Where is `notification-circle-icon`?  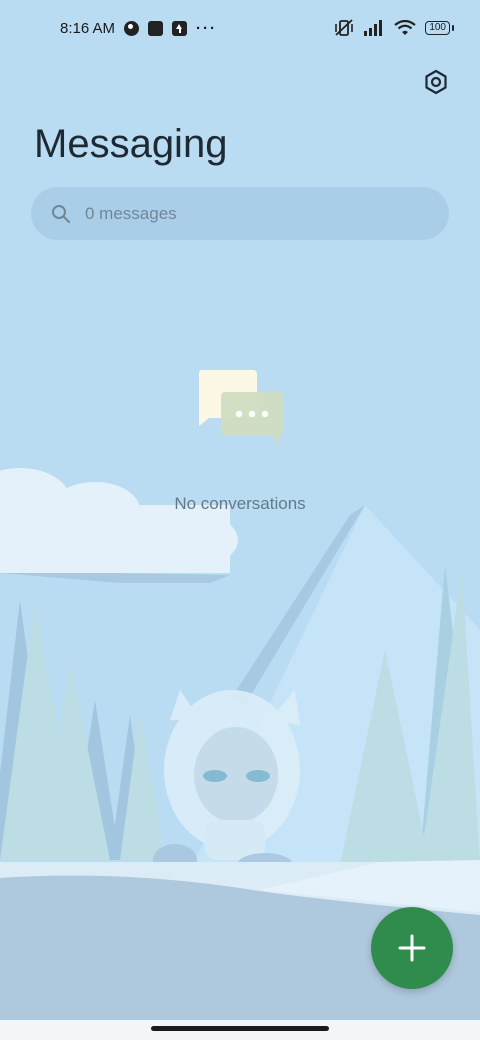
notification-circle-icon is located at coordinates (132, 28).